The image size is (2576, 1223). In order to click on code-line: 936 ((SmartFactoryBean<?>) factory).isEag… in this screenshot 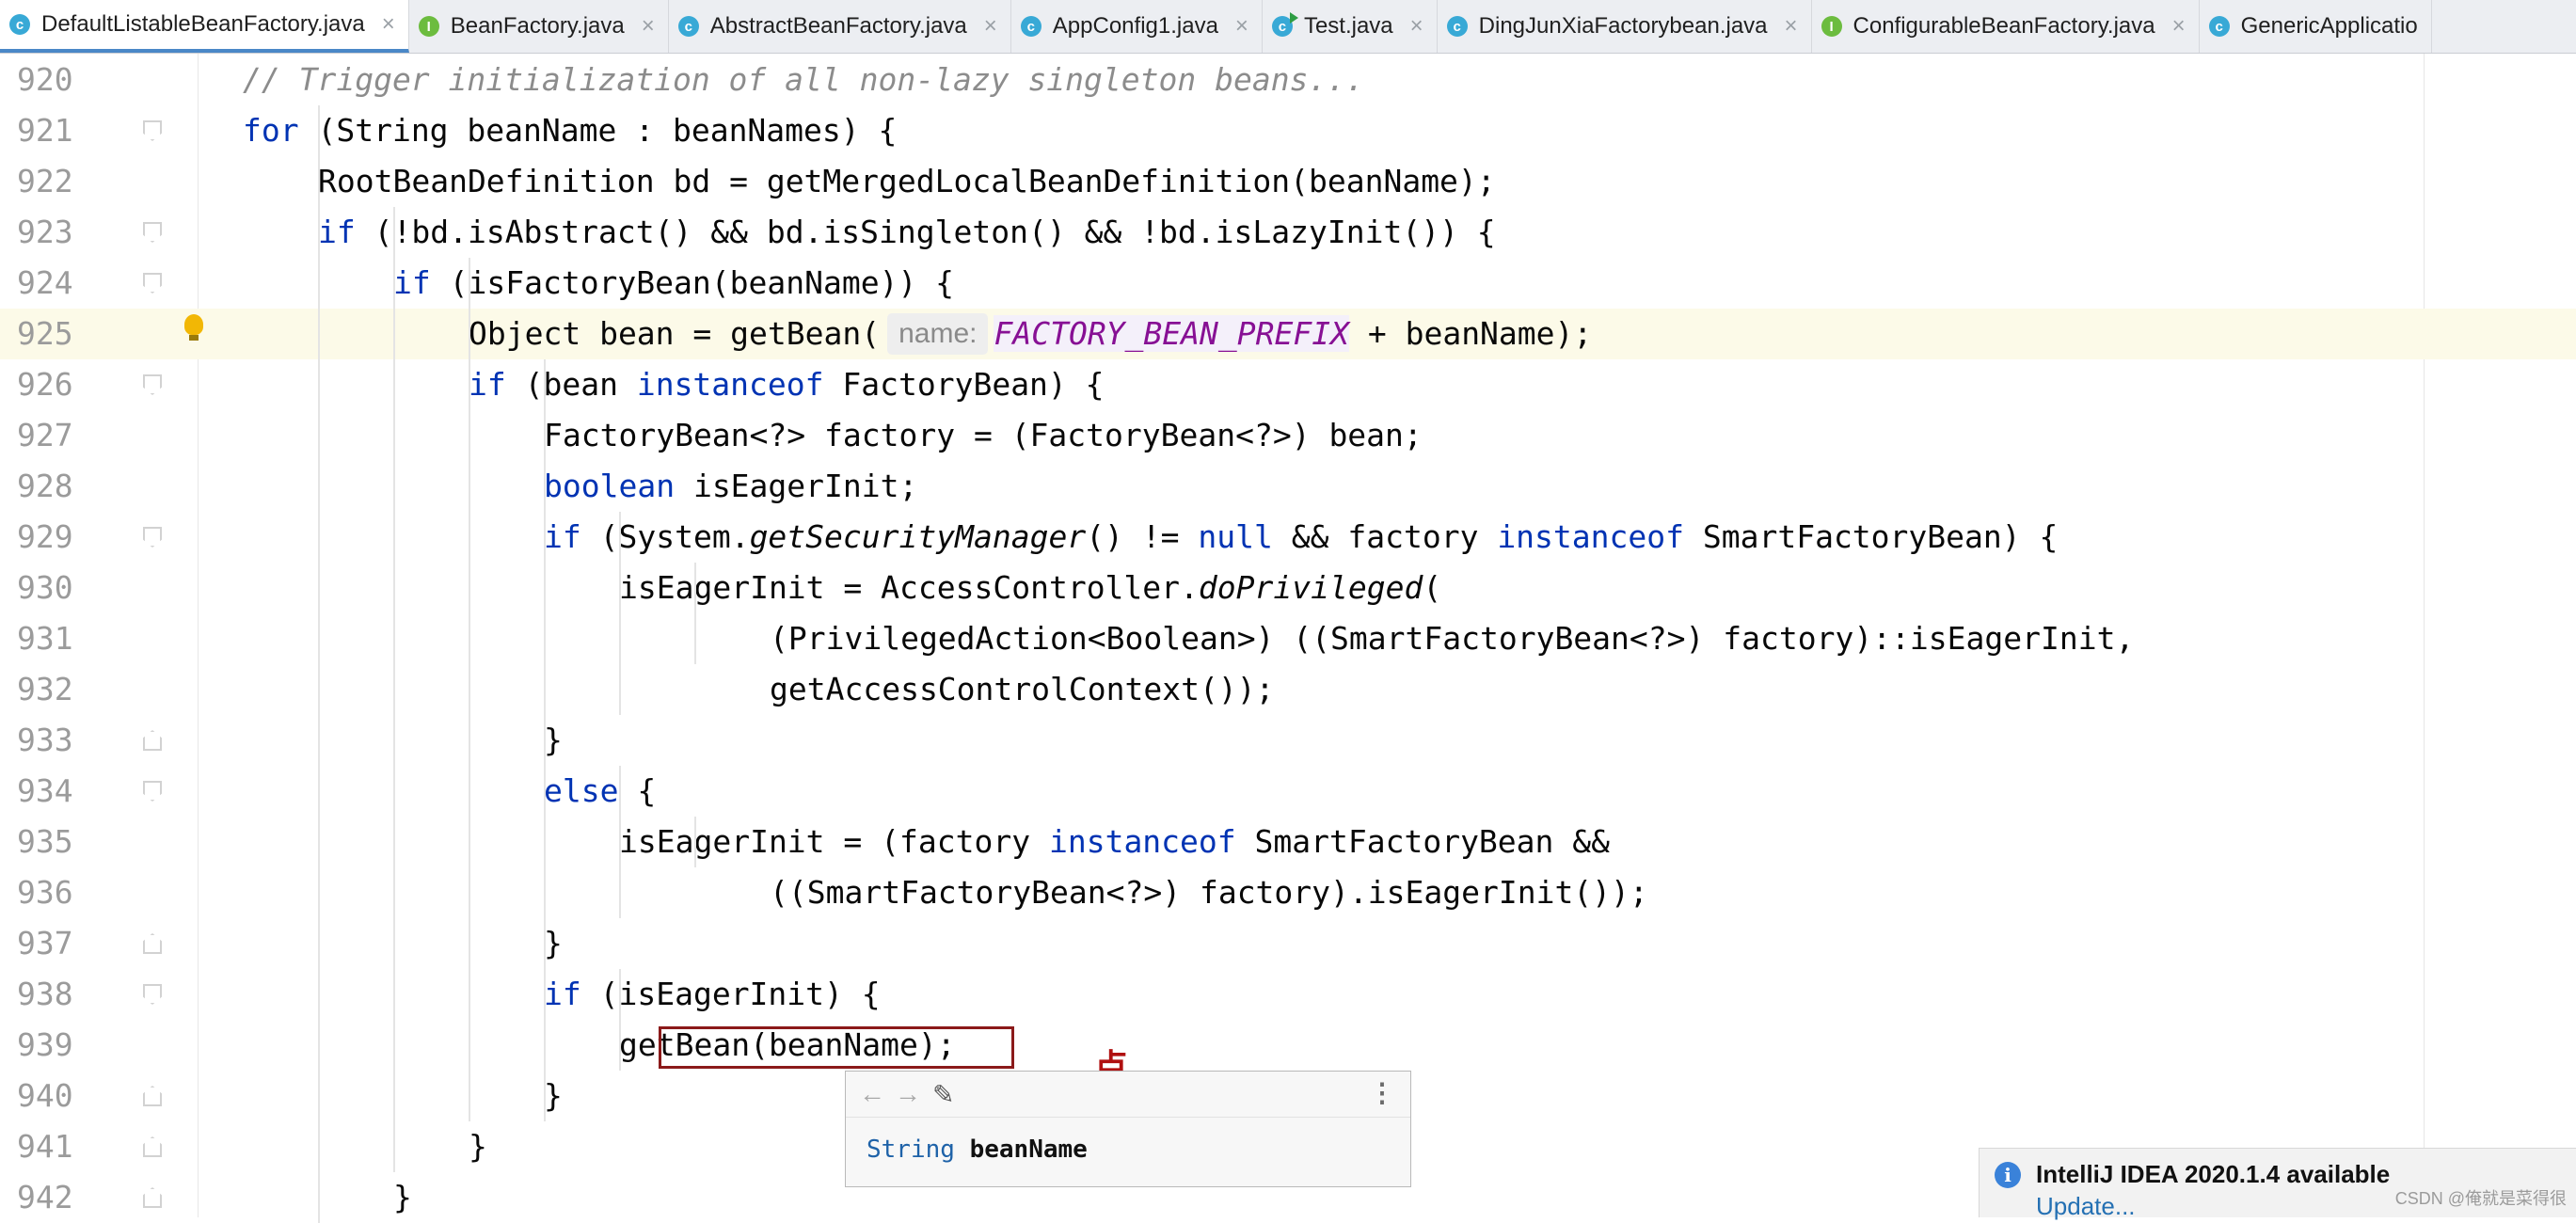, I will do `click(1288, 893)`.